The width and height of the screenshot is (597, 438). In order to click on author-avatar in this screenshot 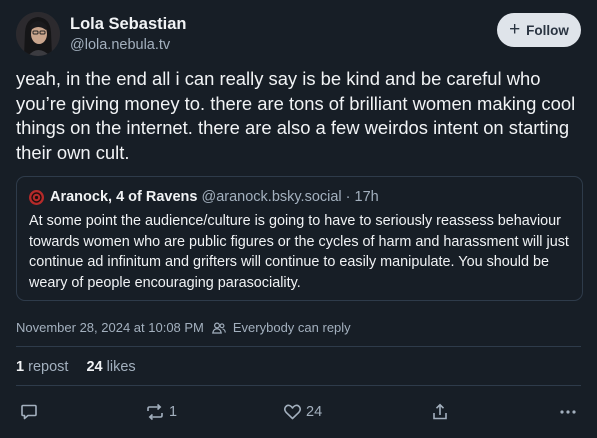, I will do `click(38, 34)`.